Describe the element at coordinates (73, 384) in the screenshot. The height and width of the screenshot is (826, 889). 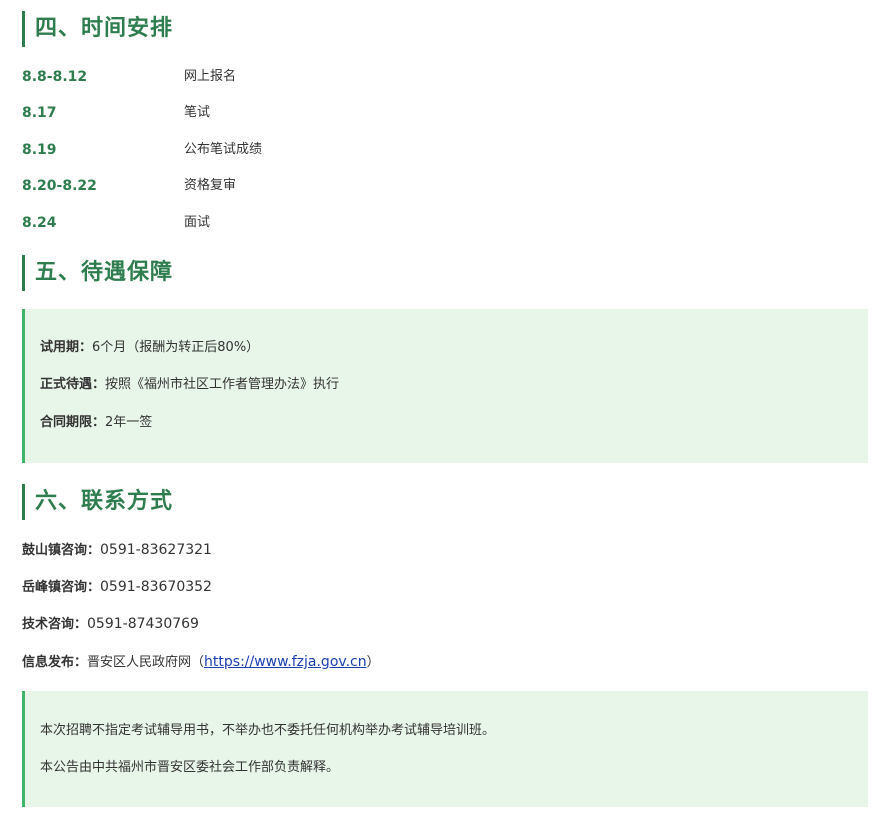
I see `benefit-label: 正式待遇：` at that location.